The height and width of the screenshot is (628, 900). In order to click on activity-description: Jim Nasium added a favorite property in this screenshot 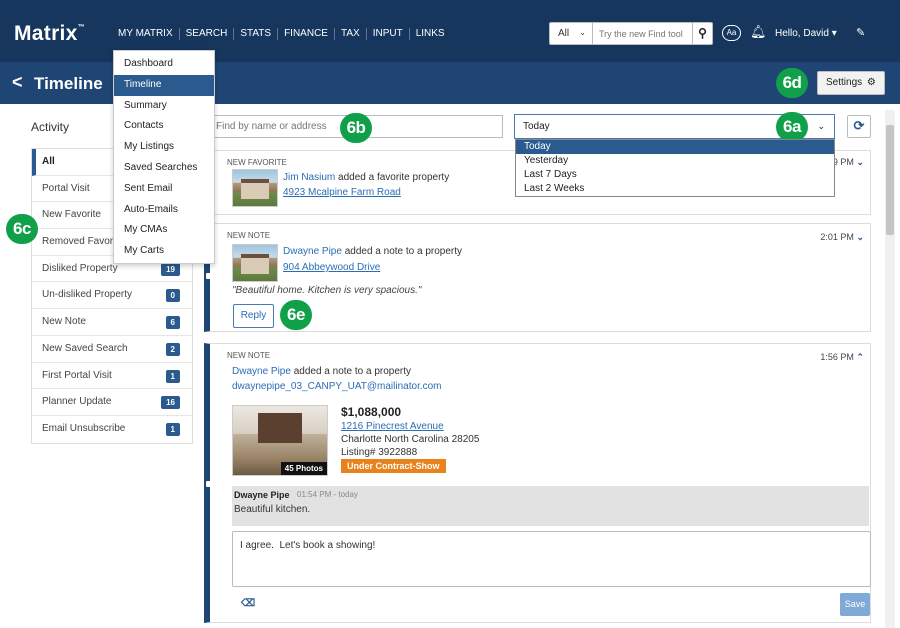, I will do `click(366, 177)`.